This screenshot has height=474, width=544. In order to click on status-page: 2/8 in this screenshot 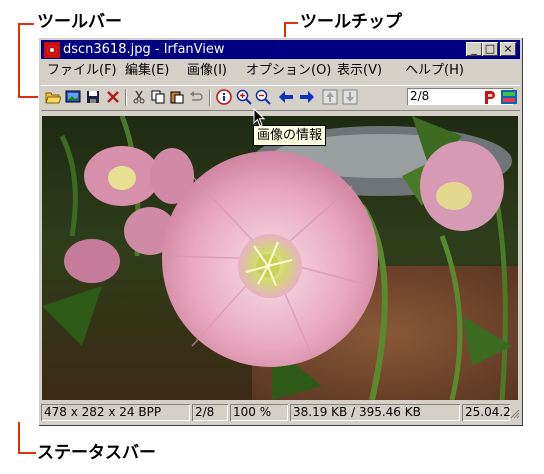, I will do `click(210, 412)`.